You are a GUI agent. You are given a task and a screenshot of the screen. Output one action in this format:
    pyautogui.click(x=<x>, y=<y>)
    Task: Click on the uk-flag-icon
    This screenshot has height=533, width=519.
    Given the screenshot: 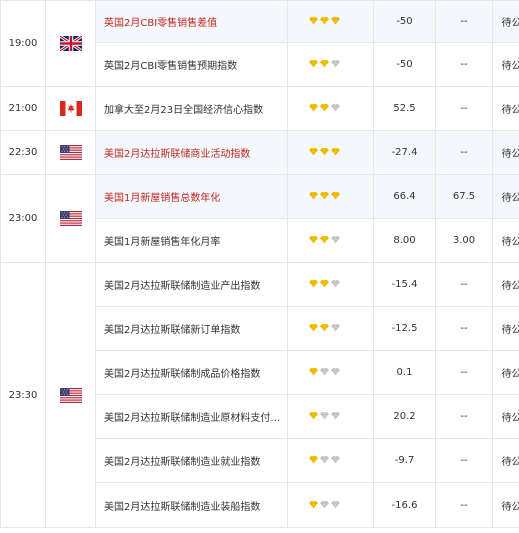 What is the action you would take?
    pyautogui.click(x=70, y=43)
    